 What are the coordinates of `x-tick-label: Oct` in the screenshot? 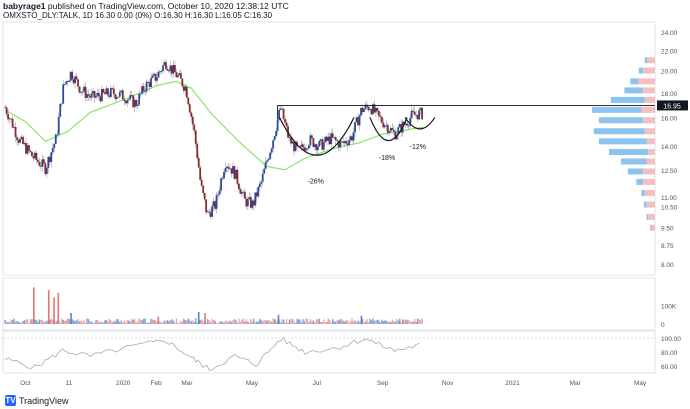 It's located at (25, 383).